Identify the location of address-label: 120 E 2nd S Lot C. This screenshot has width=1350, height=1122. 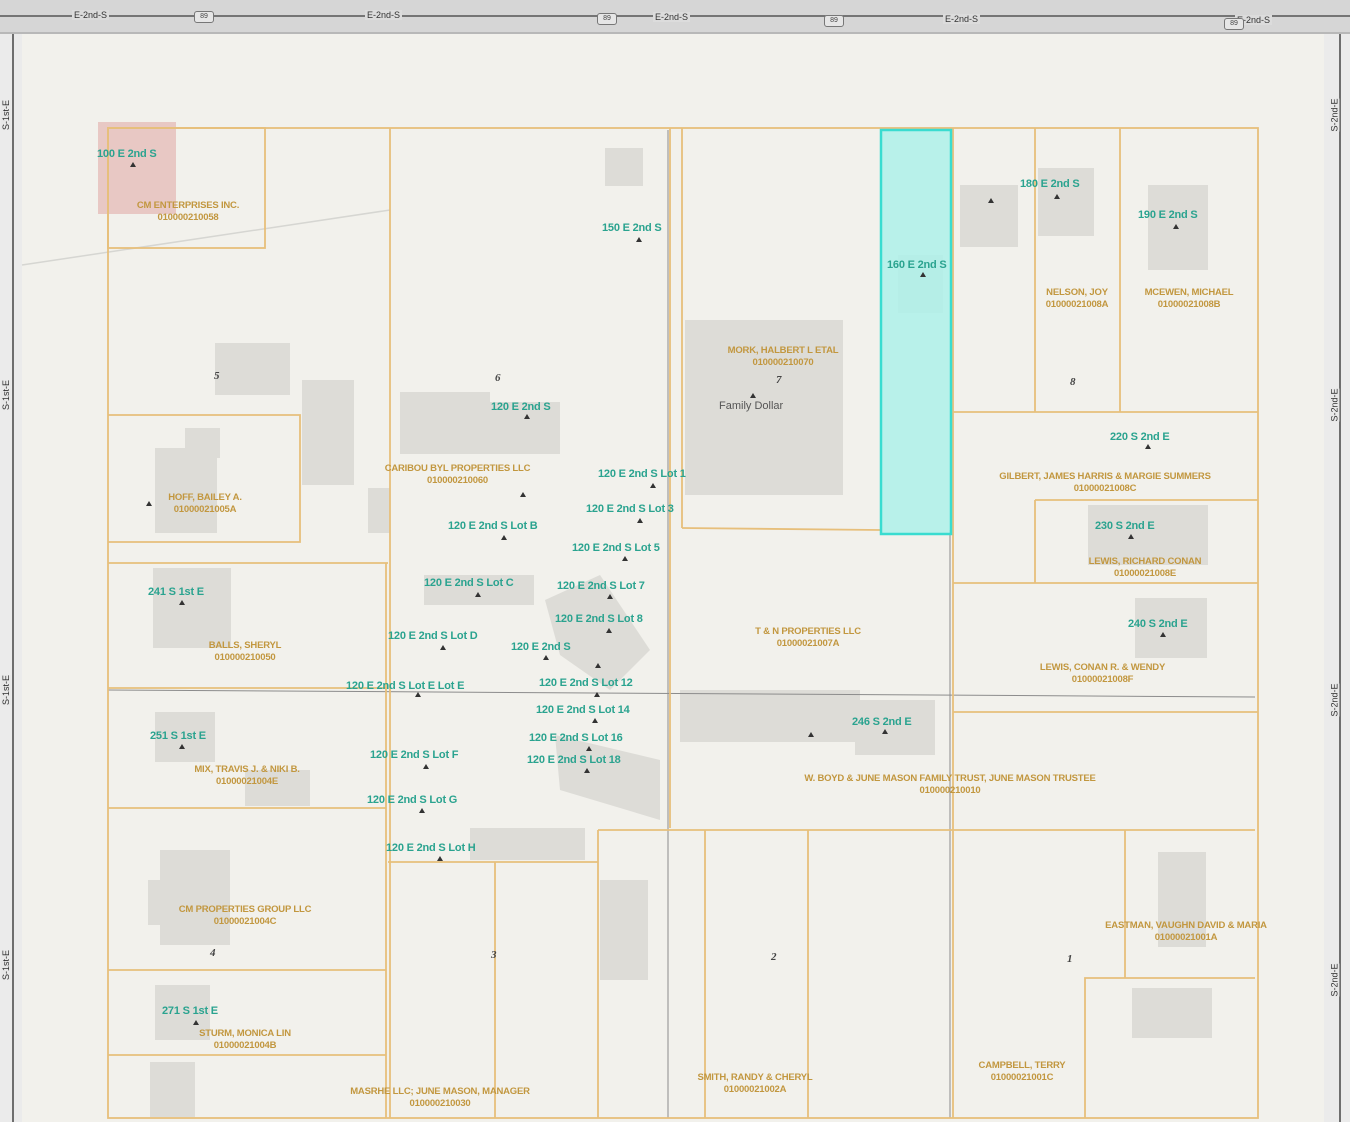
(469, 583).